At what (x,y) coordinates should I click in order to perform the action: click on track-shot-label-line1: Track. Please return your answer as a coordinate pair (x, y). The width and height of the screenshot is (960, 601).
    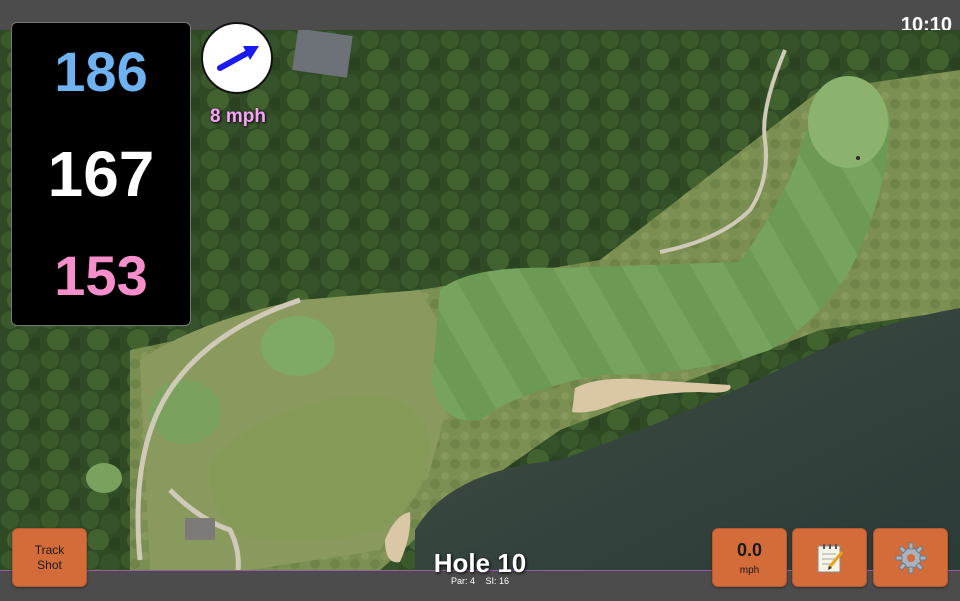
    Looking at the image, I should click on (49, 550).